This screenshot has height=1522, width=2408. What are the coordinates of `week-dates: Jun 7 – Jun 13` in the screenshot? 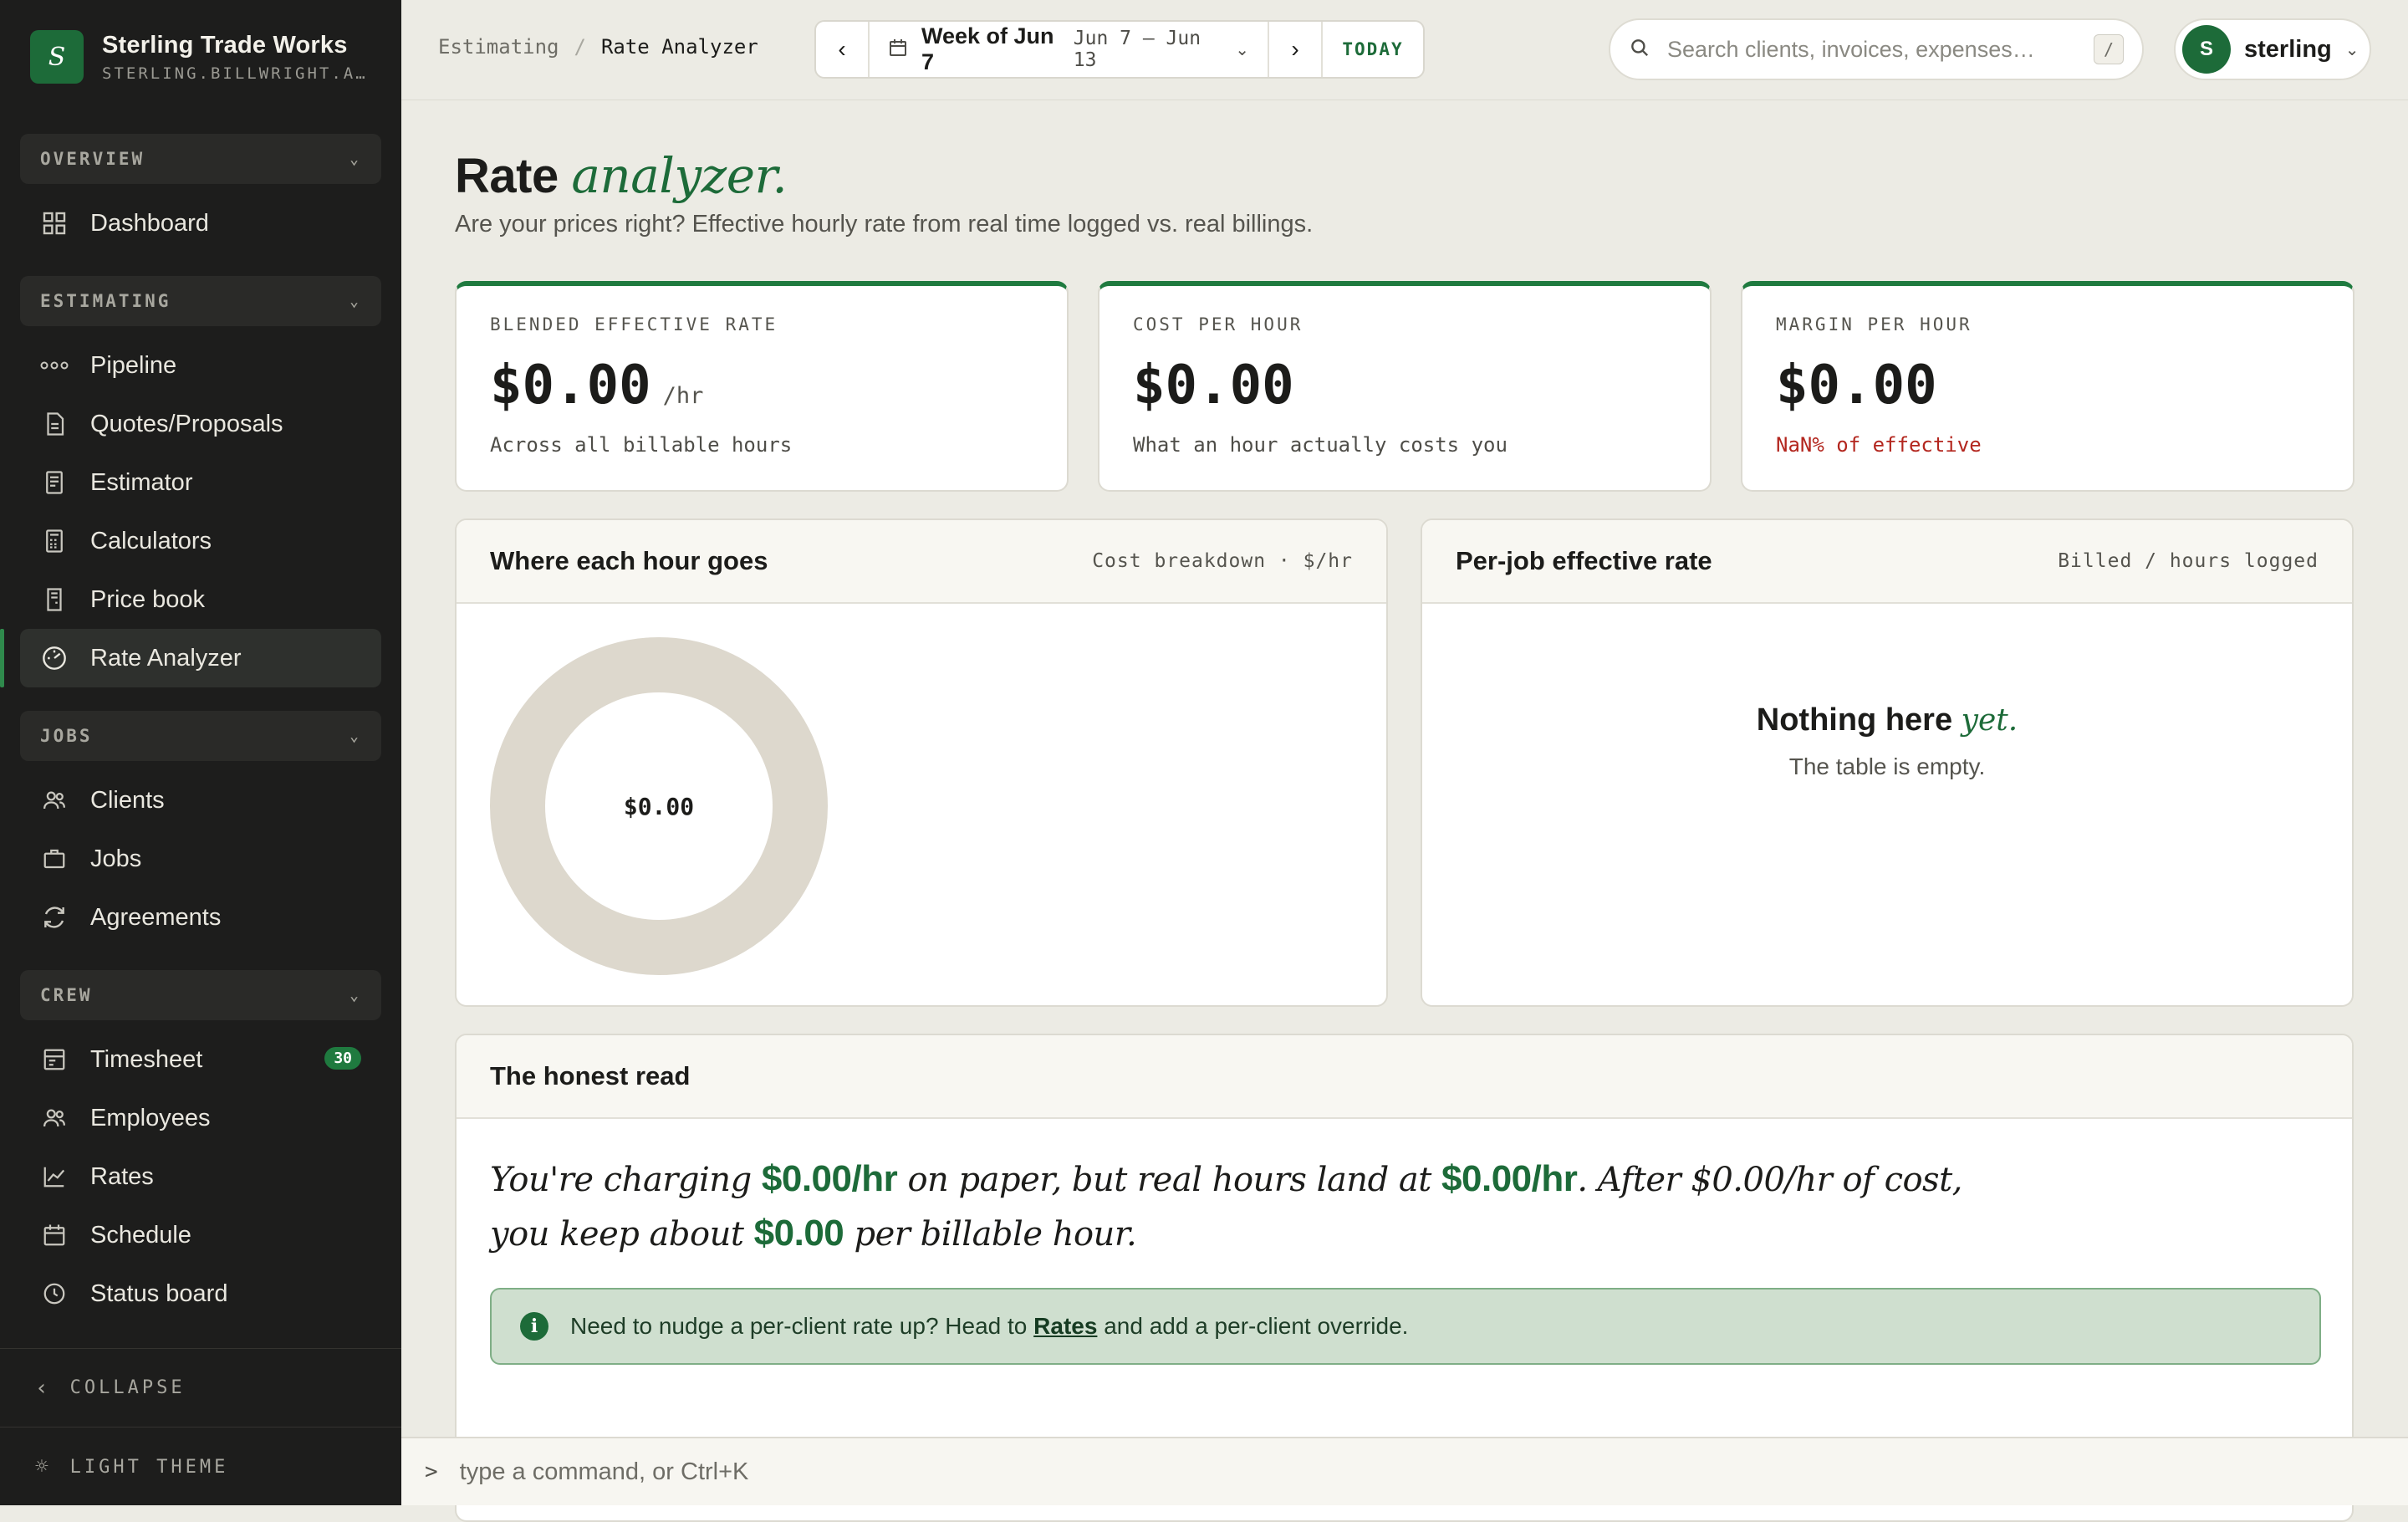 It's located at (1137, 49).